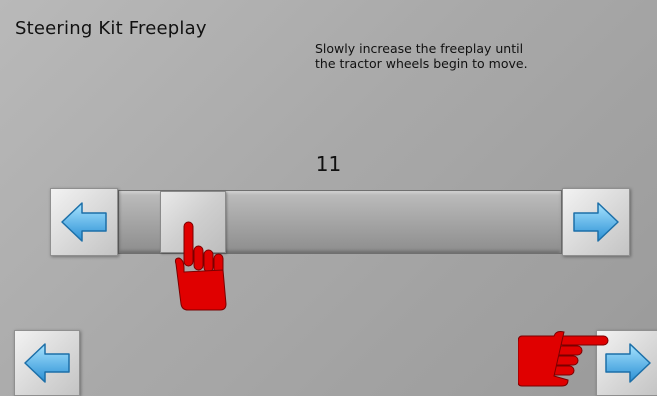 This screenshot has height=396, width=657. I want to click on freeplay-value: 11, so click(328, 164).